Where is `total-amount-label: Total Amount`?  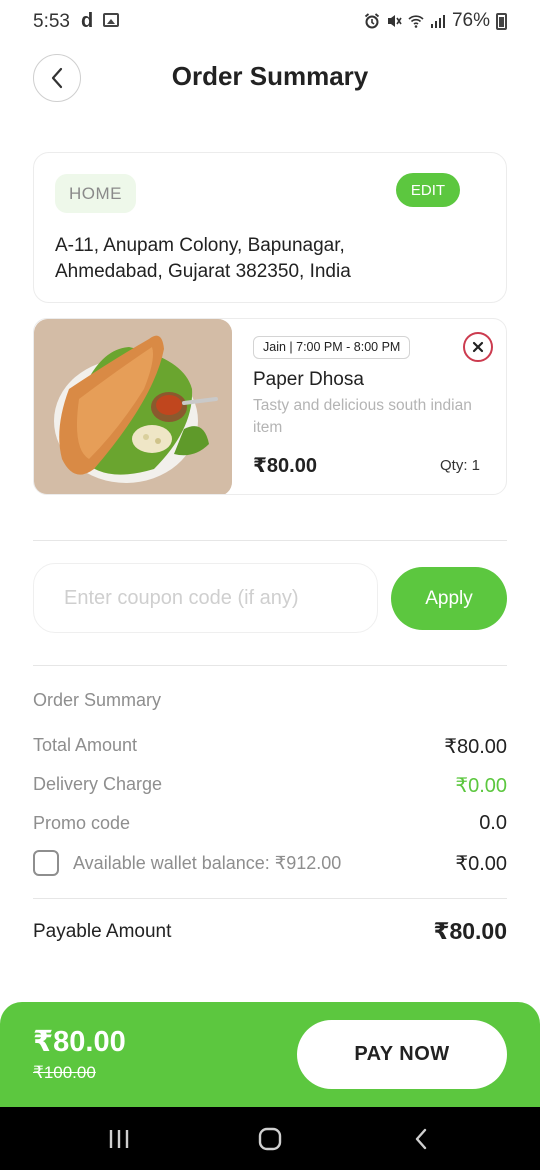
total-amount-label: Total Amount is located at coordinates (85, 745).